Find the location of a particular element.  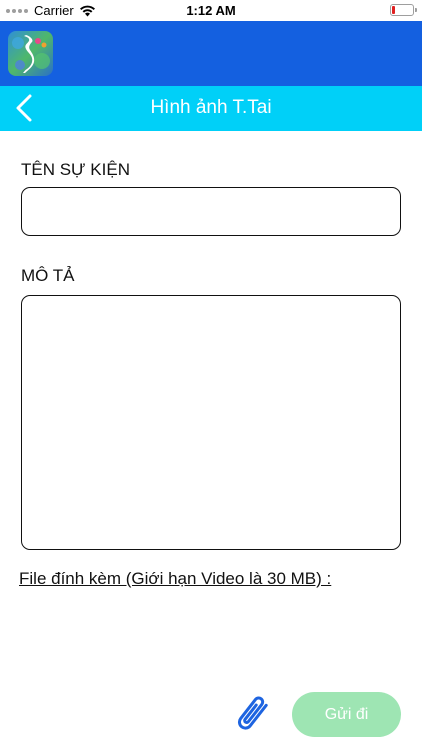

send-button: Gửi đi is located at coordinates (346, 714).